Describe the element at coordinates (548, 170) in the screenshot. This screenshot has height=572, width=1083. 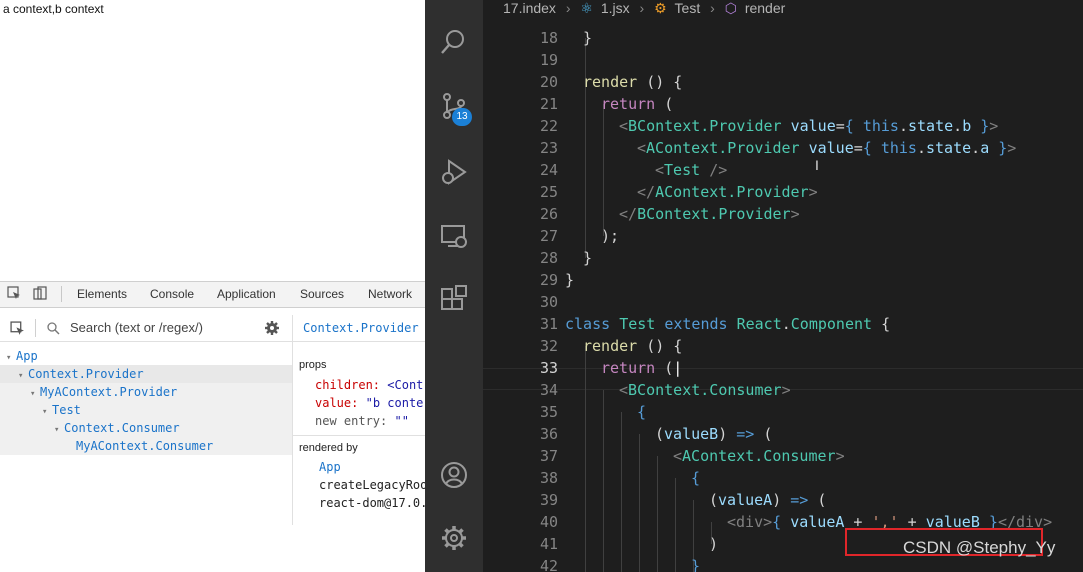
I see `line-number: 24` at that location.